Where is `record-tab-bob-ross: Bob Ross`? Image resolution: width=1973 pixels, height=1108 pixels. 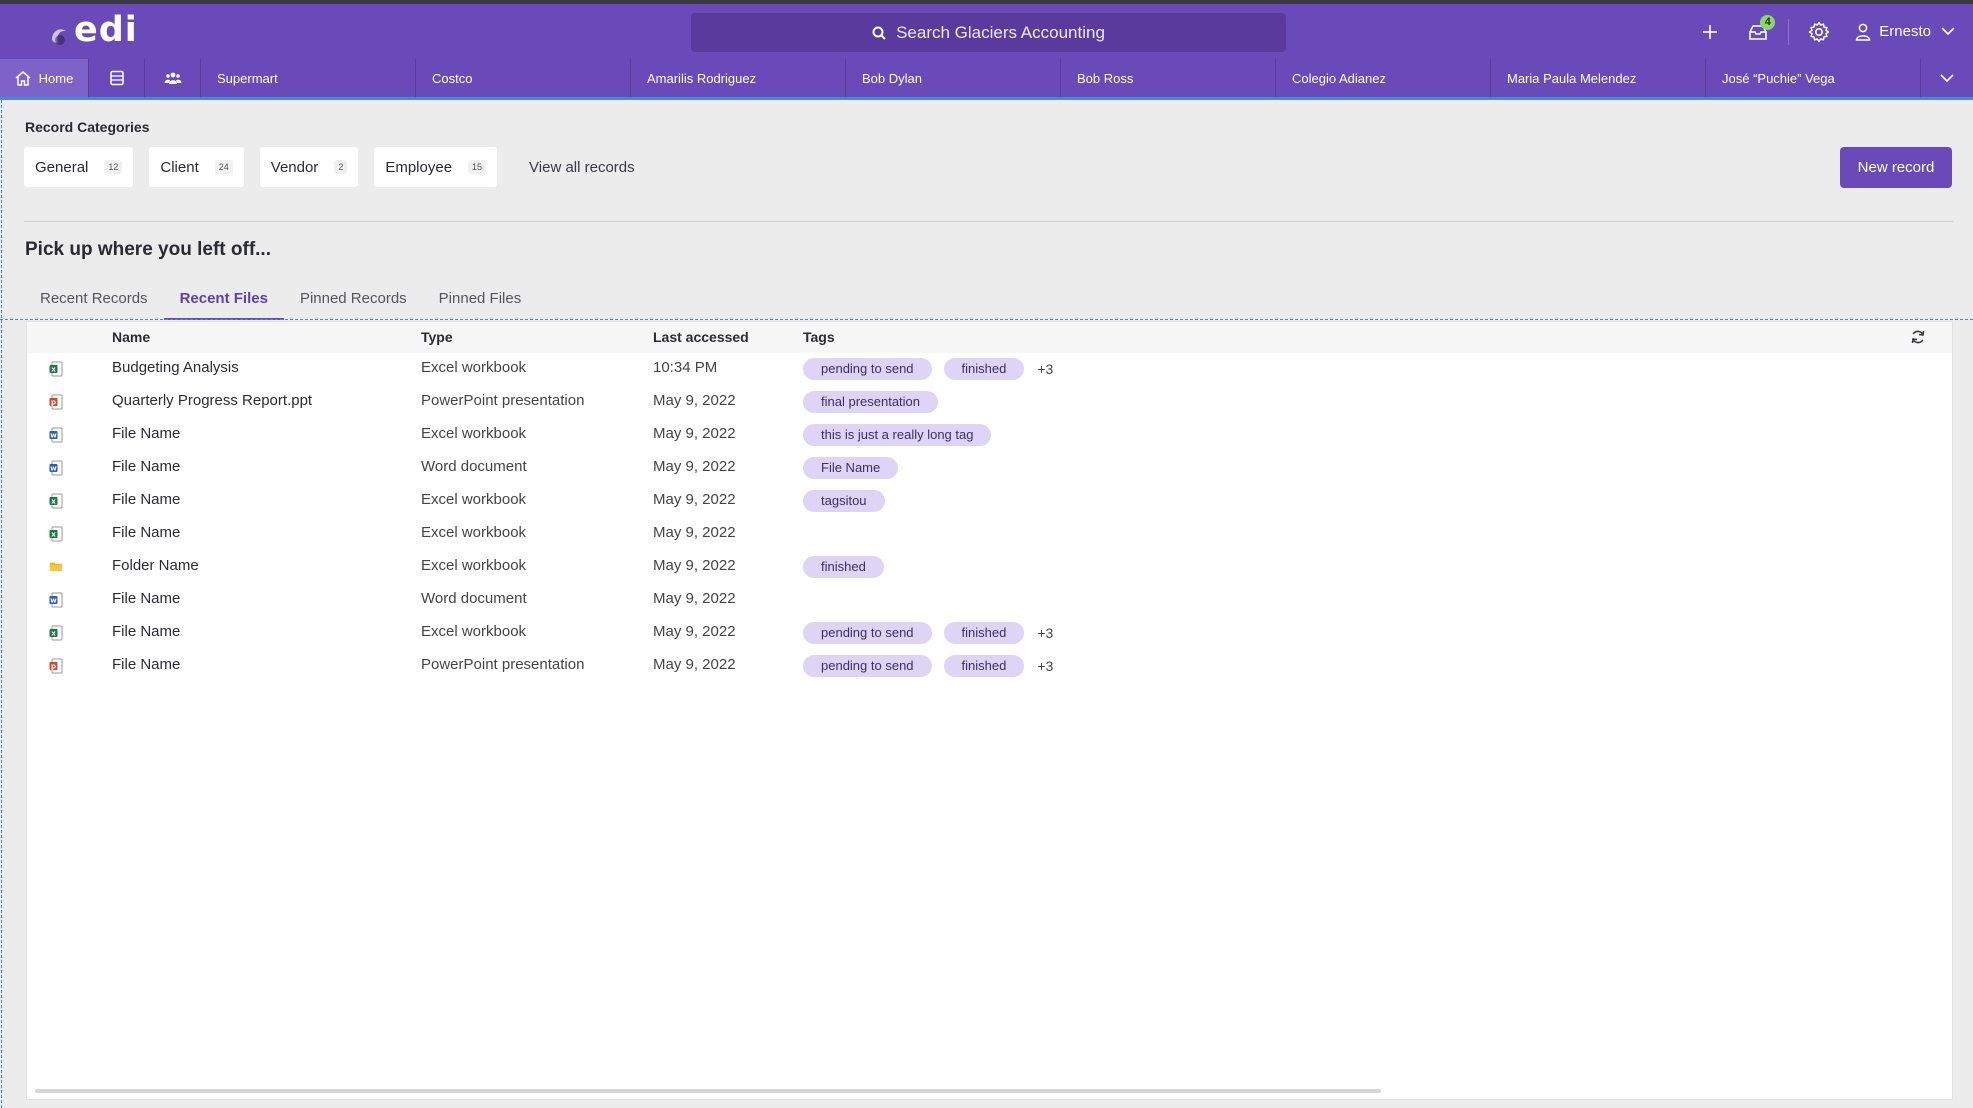 record-tab-bob-ross: Bob Ross is located at coordinates (1167, 78).